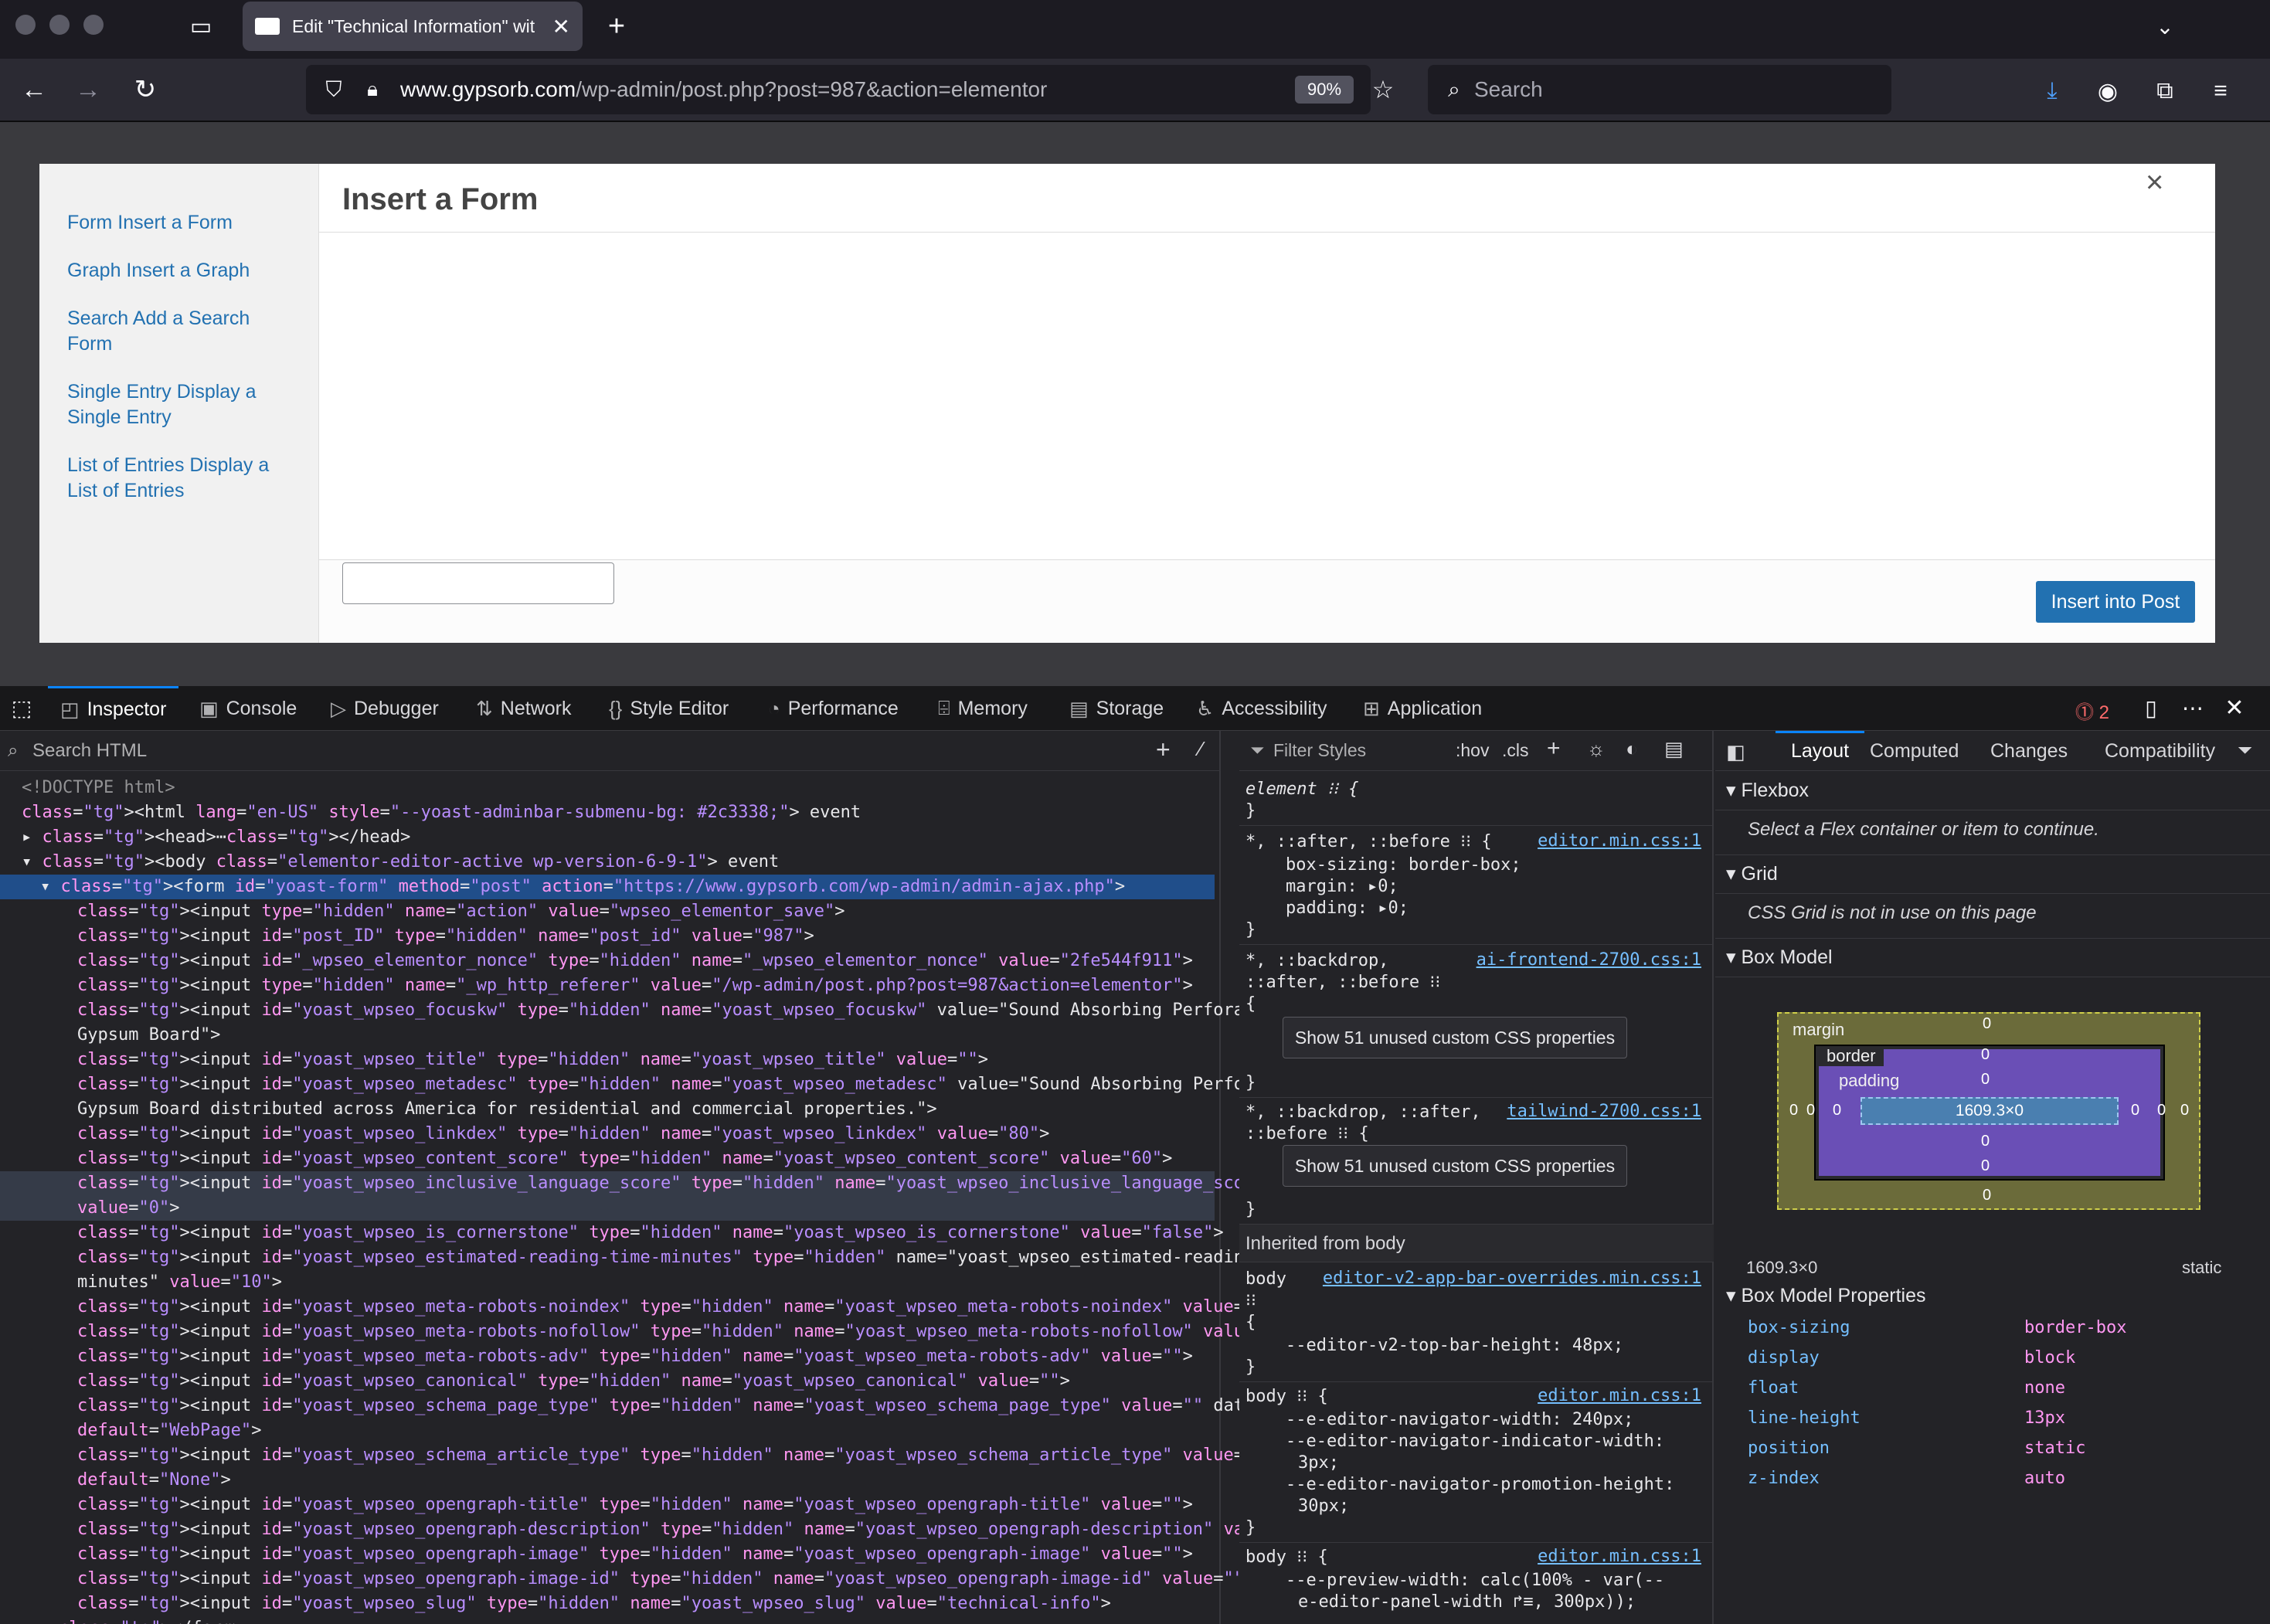 This screenshot has width=2270, height=1624. Describe the element at coordinates (1752, 874) in the screenshot. I see `grid-section-header: ▾ Grid` at that location.